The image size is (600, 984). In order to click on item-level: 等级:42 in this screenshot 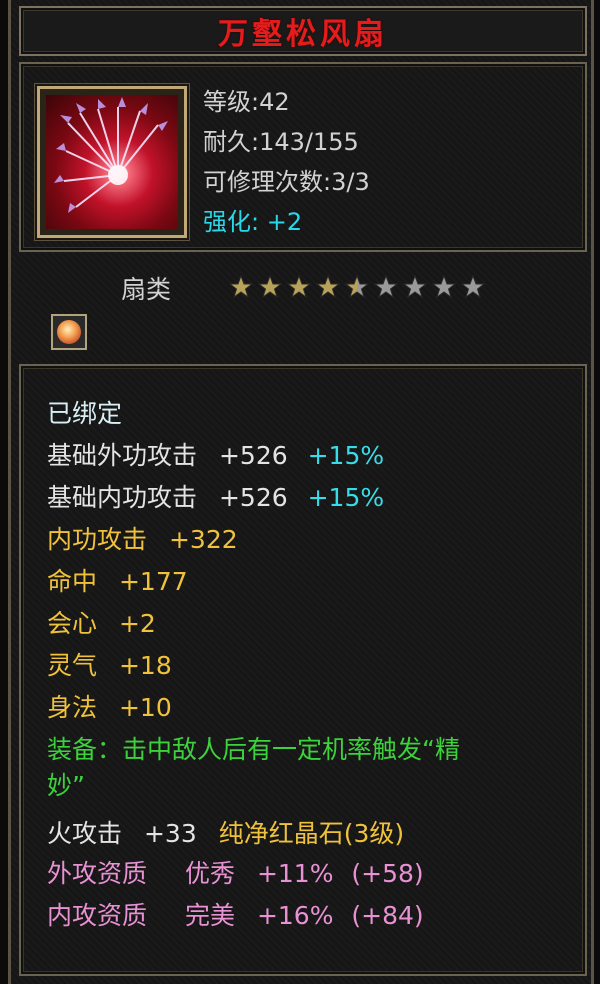, I will do `click(246, 102)`.